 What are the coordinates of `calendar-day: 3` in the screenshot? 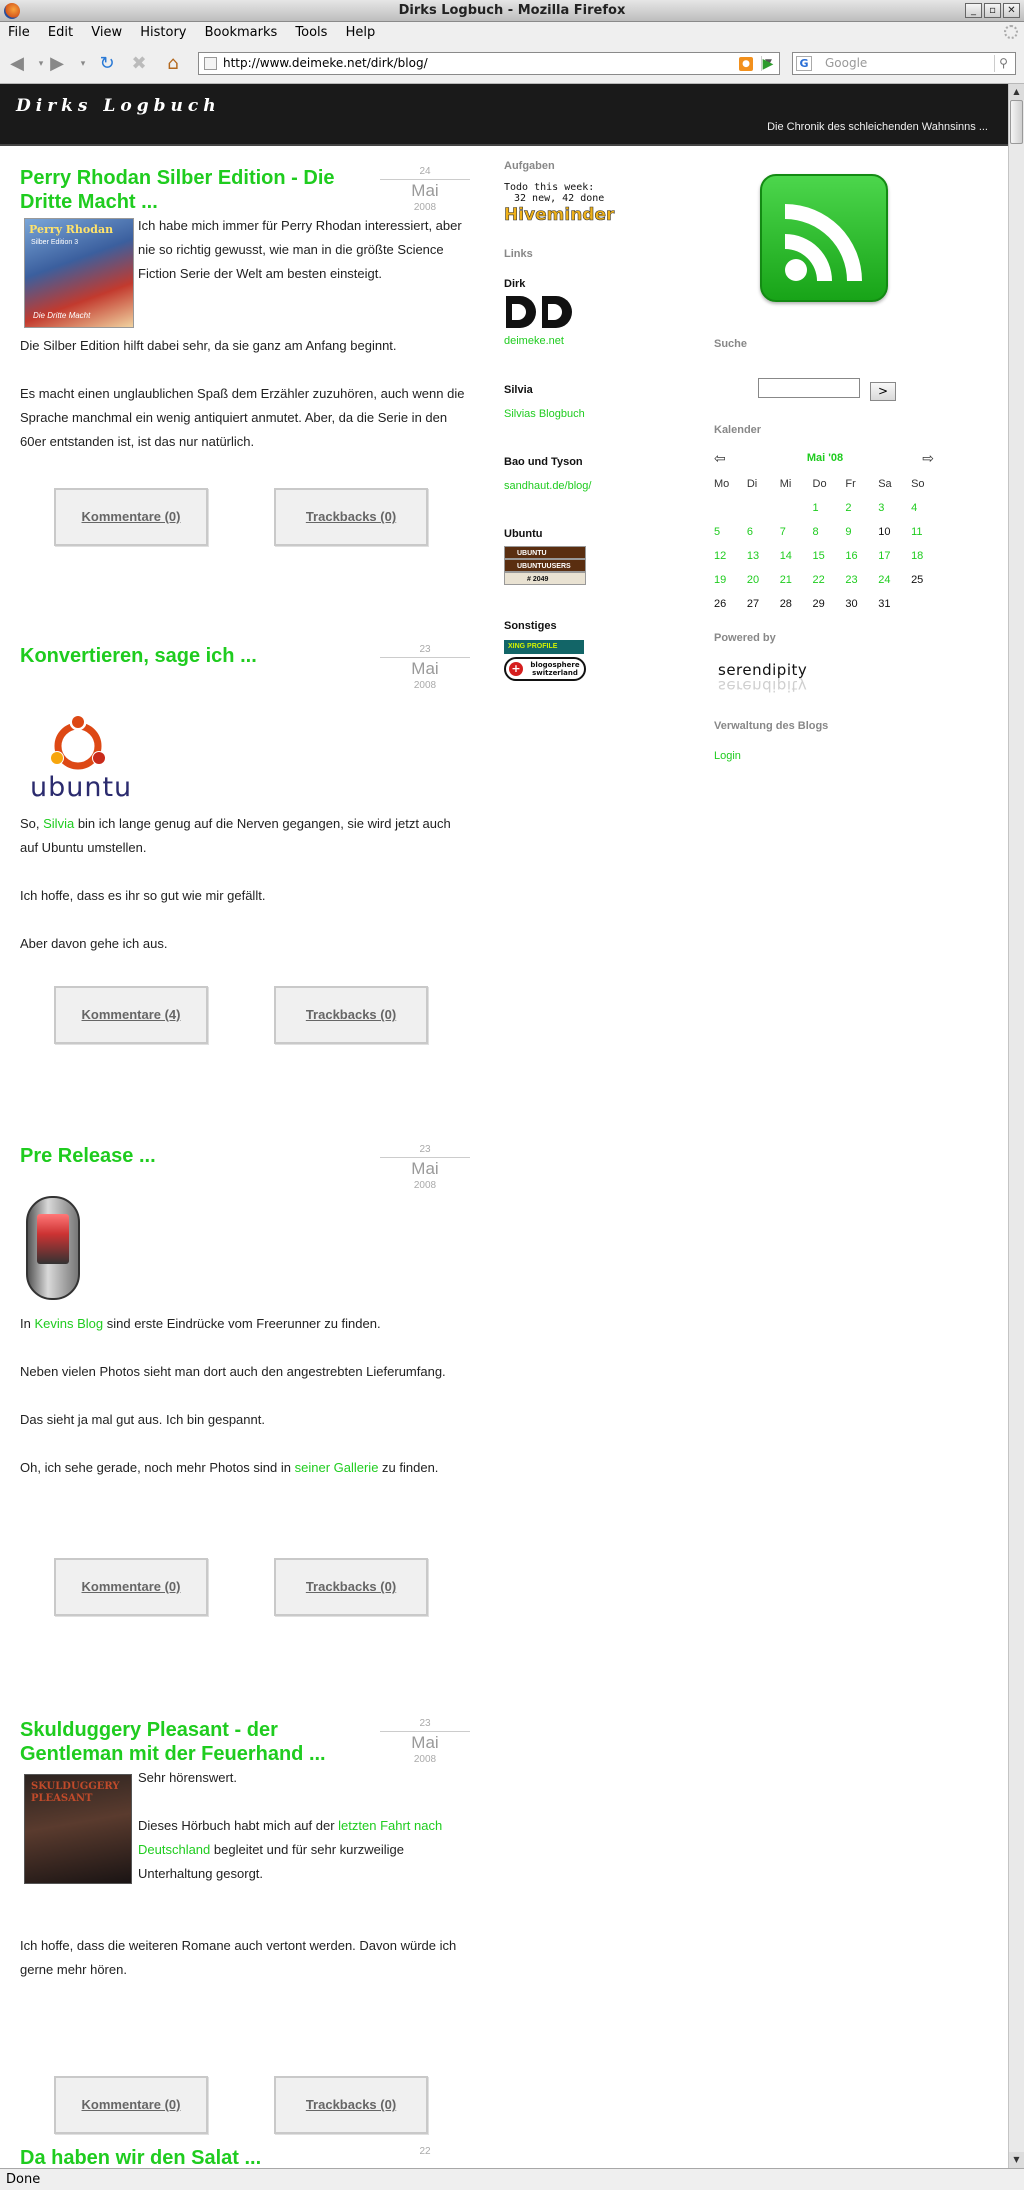 It's located at (890, 508).